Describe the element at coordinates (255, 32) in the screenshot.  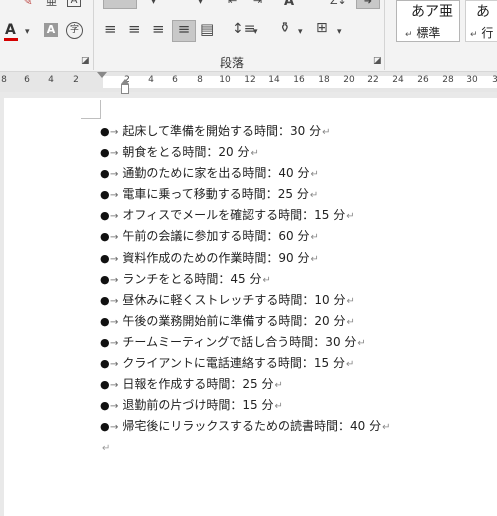
I see `line-spacing-dropdown-icon: ▾` at that location.